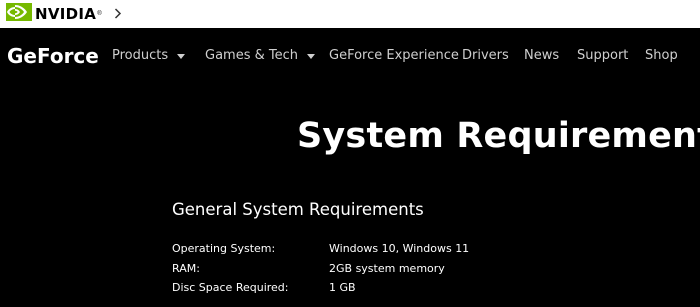  What do you see at coordinates (350, 14) in the screenshot?
I see `nvidia-topbar: NVIDIA ®` at bounding box center [350, 14].